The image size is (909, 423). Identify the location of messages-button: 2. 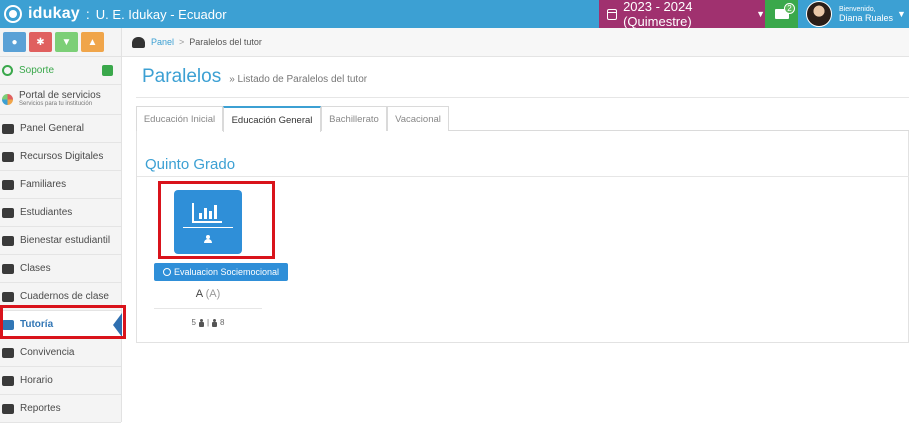
(781, 14).